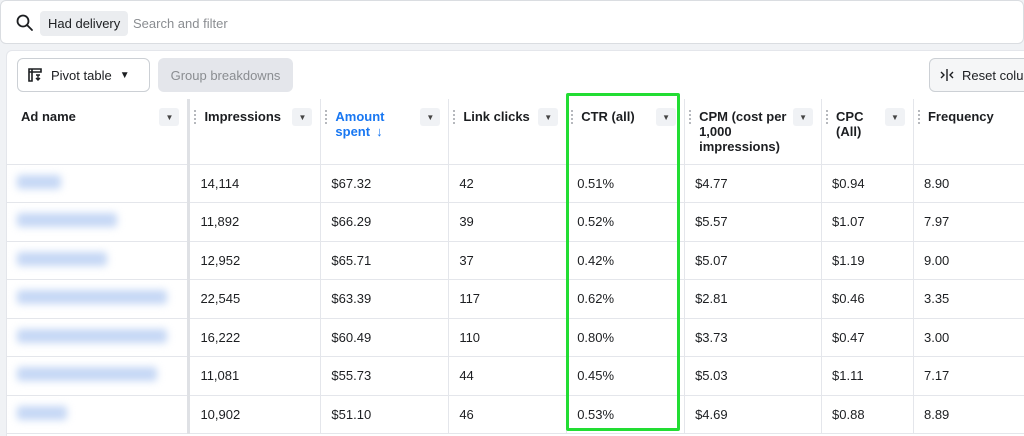  Describe the element at coordinates (947, 75) in the screenshot. I see `reset-columns-icon` at that location.